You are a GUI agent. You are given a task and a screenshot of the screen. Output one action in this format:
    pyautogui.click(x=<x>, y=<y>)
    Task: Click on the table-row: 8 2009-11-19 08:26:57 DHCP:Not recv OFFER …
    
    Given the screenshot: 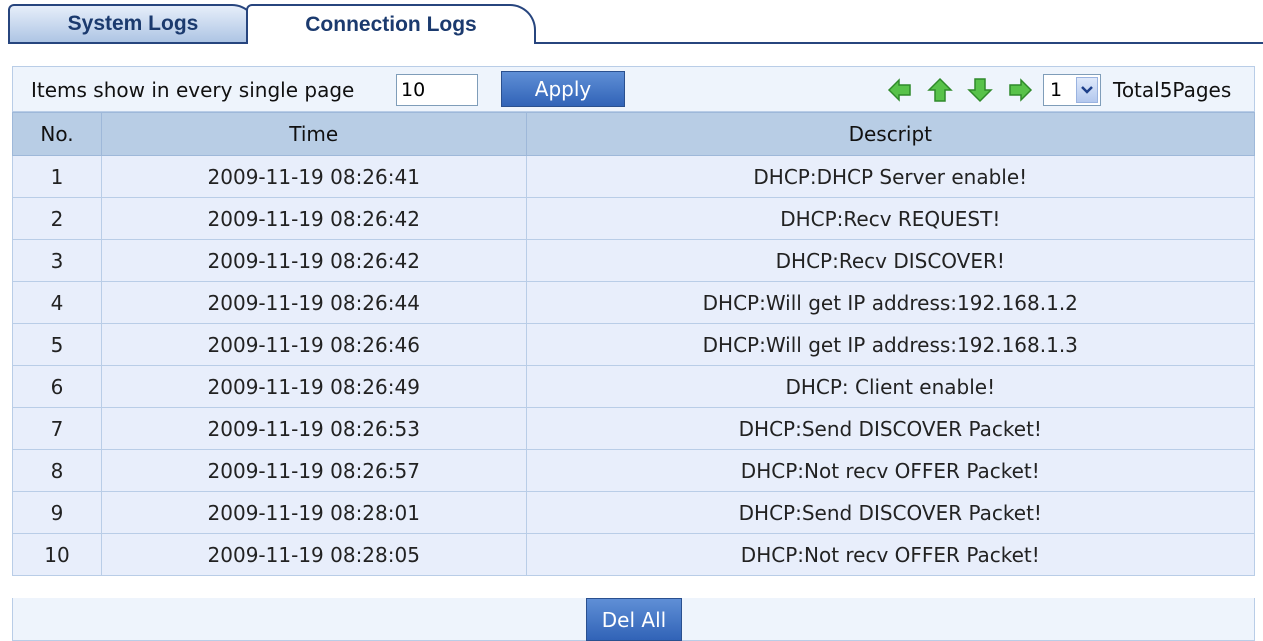 What is the action you would take?
    pyautogui.click(x=634, y=470)
    